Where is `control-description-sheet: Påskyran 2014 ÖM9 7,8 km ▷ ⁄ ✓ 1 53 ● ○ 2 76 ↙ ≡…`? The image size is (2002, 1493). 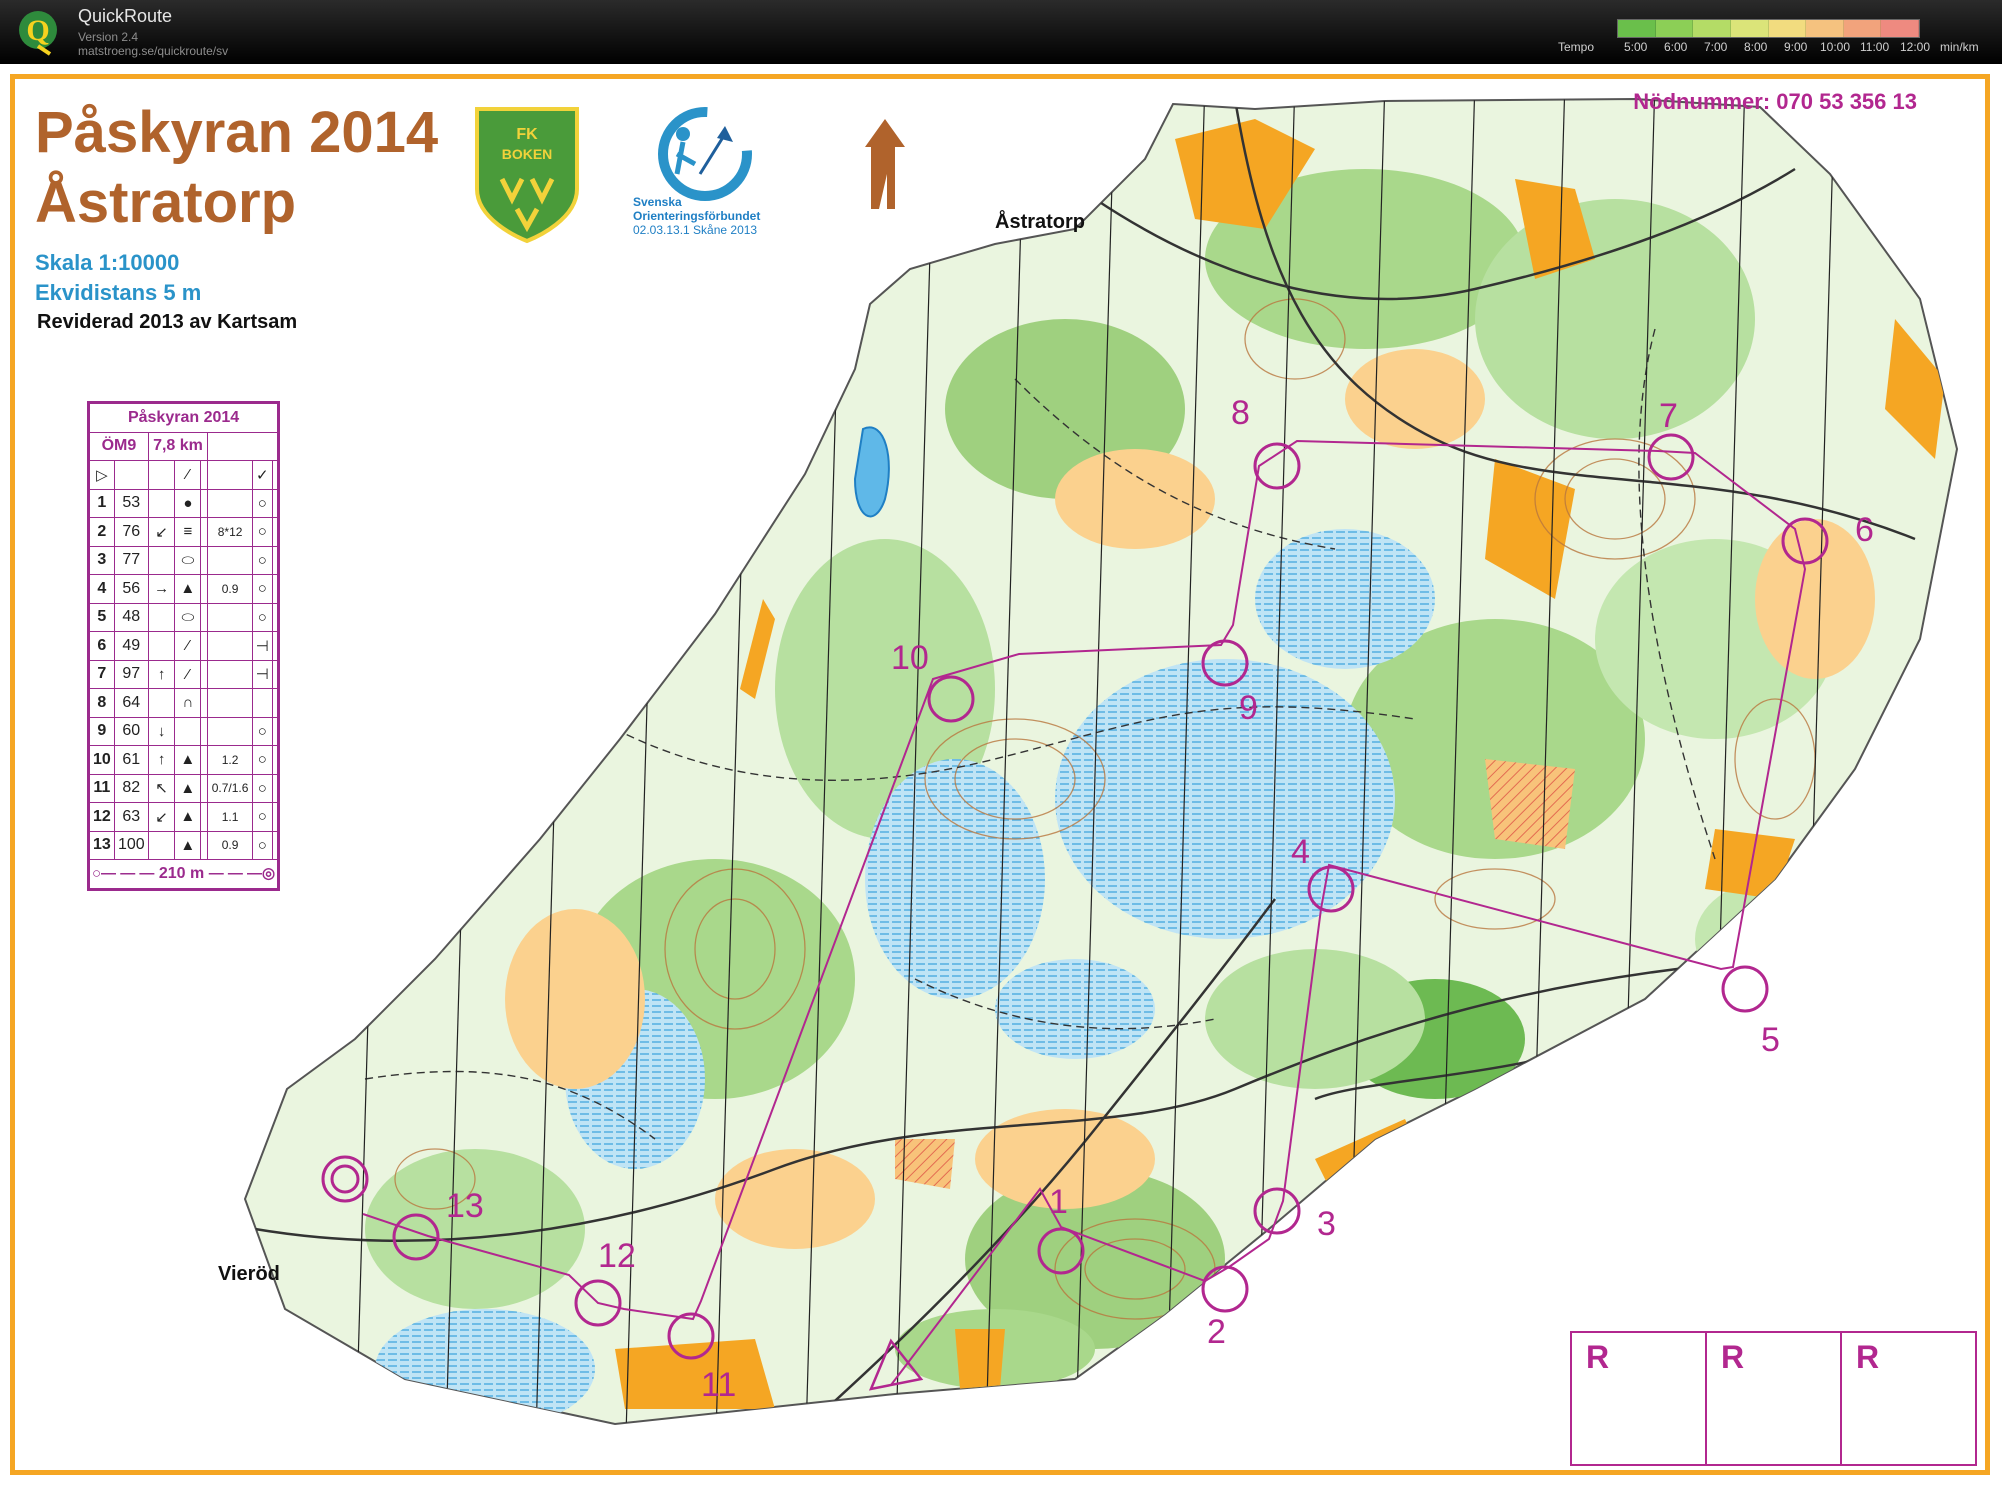 control-description-sheet: Påskyran 2014 ÖM9 7,8 km ▷ ⁄ ✓ 1 53 ● ○ 2 76 ↙ ≡… is located at coordinates (184, 646).